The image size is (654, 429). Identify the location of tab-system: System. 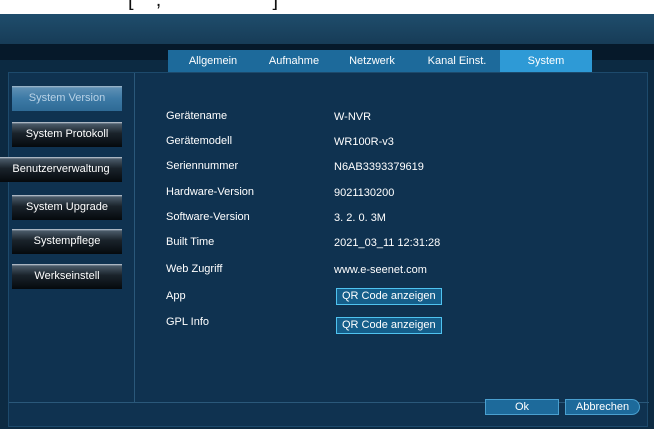
(546, 61).